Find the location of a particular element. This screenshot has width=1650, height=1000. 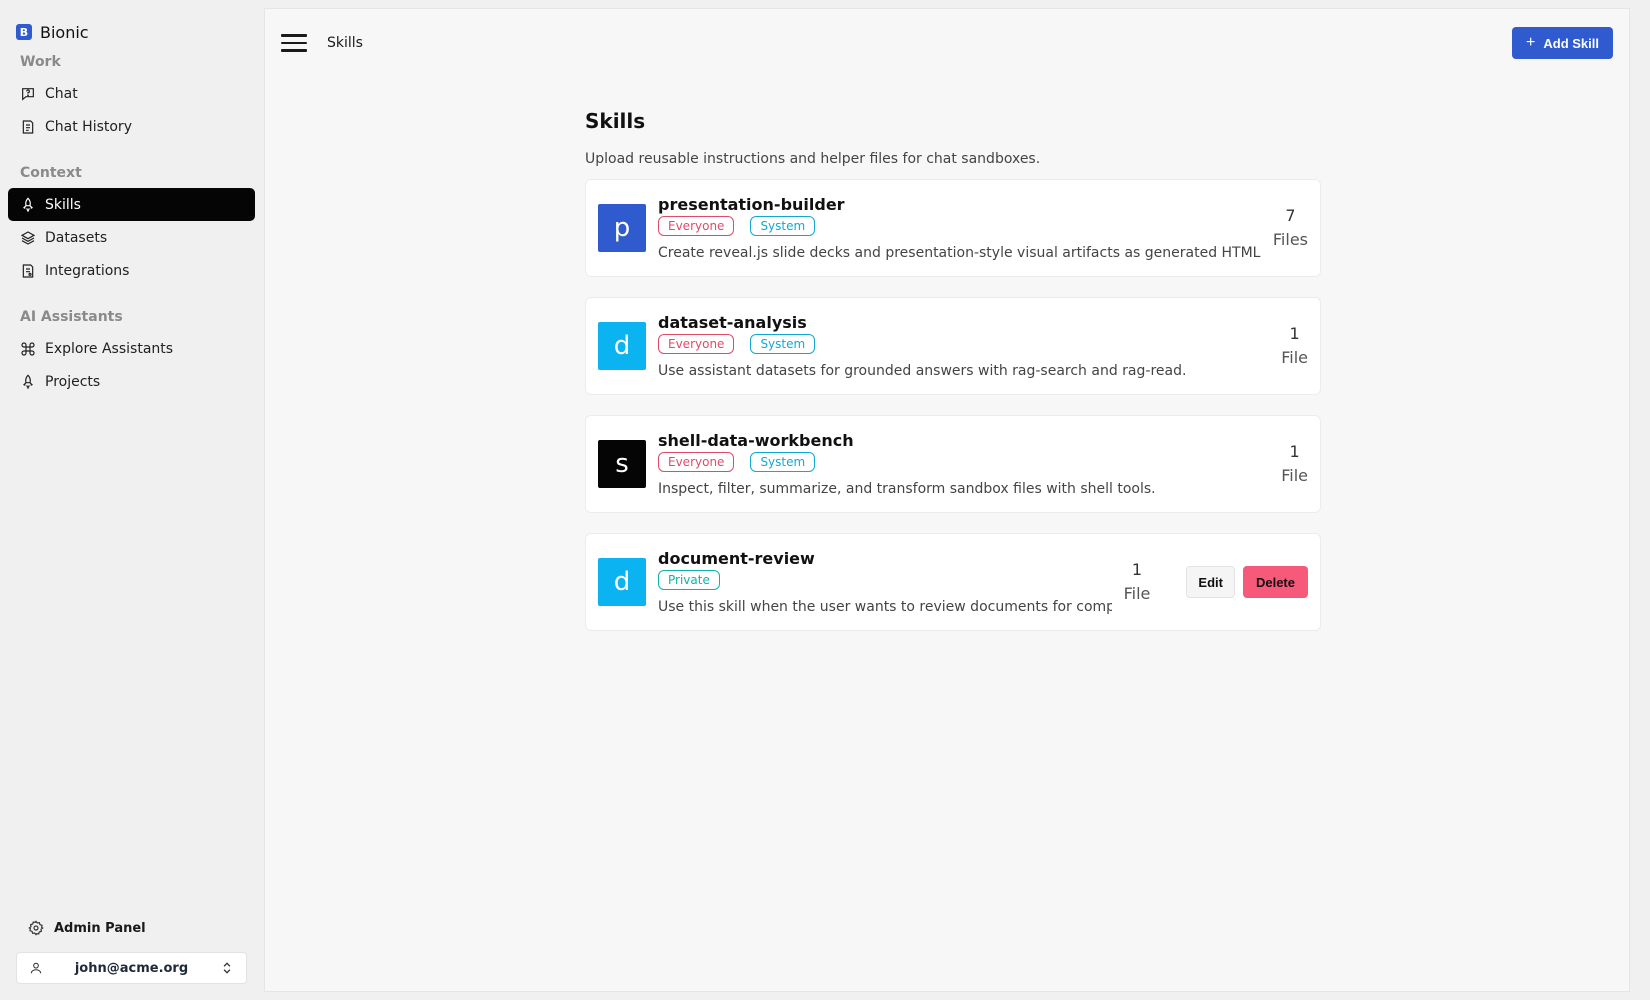

admin-panel-link: Admin Panel is located at coordinates (131, 928).